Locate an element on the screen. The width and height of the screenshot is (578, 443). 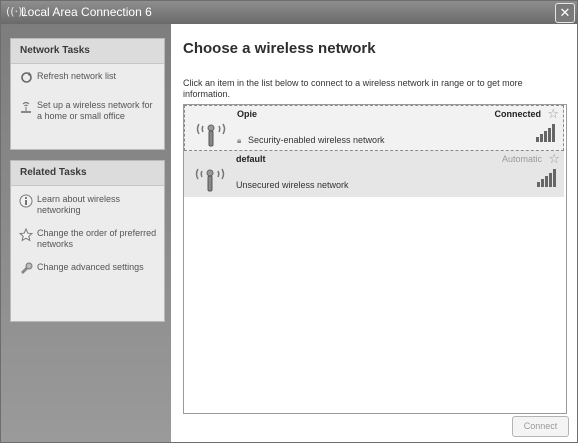
network-connection-icon: ((·)) is located at coordinates (16, 11).